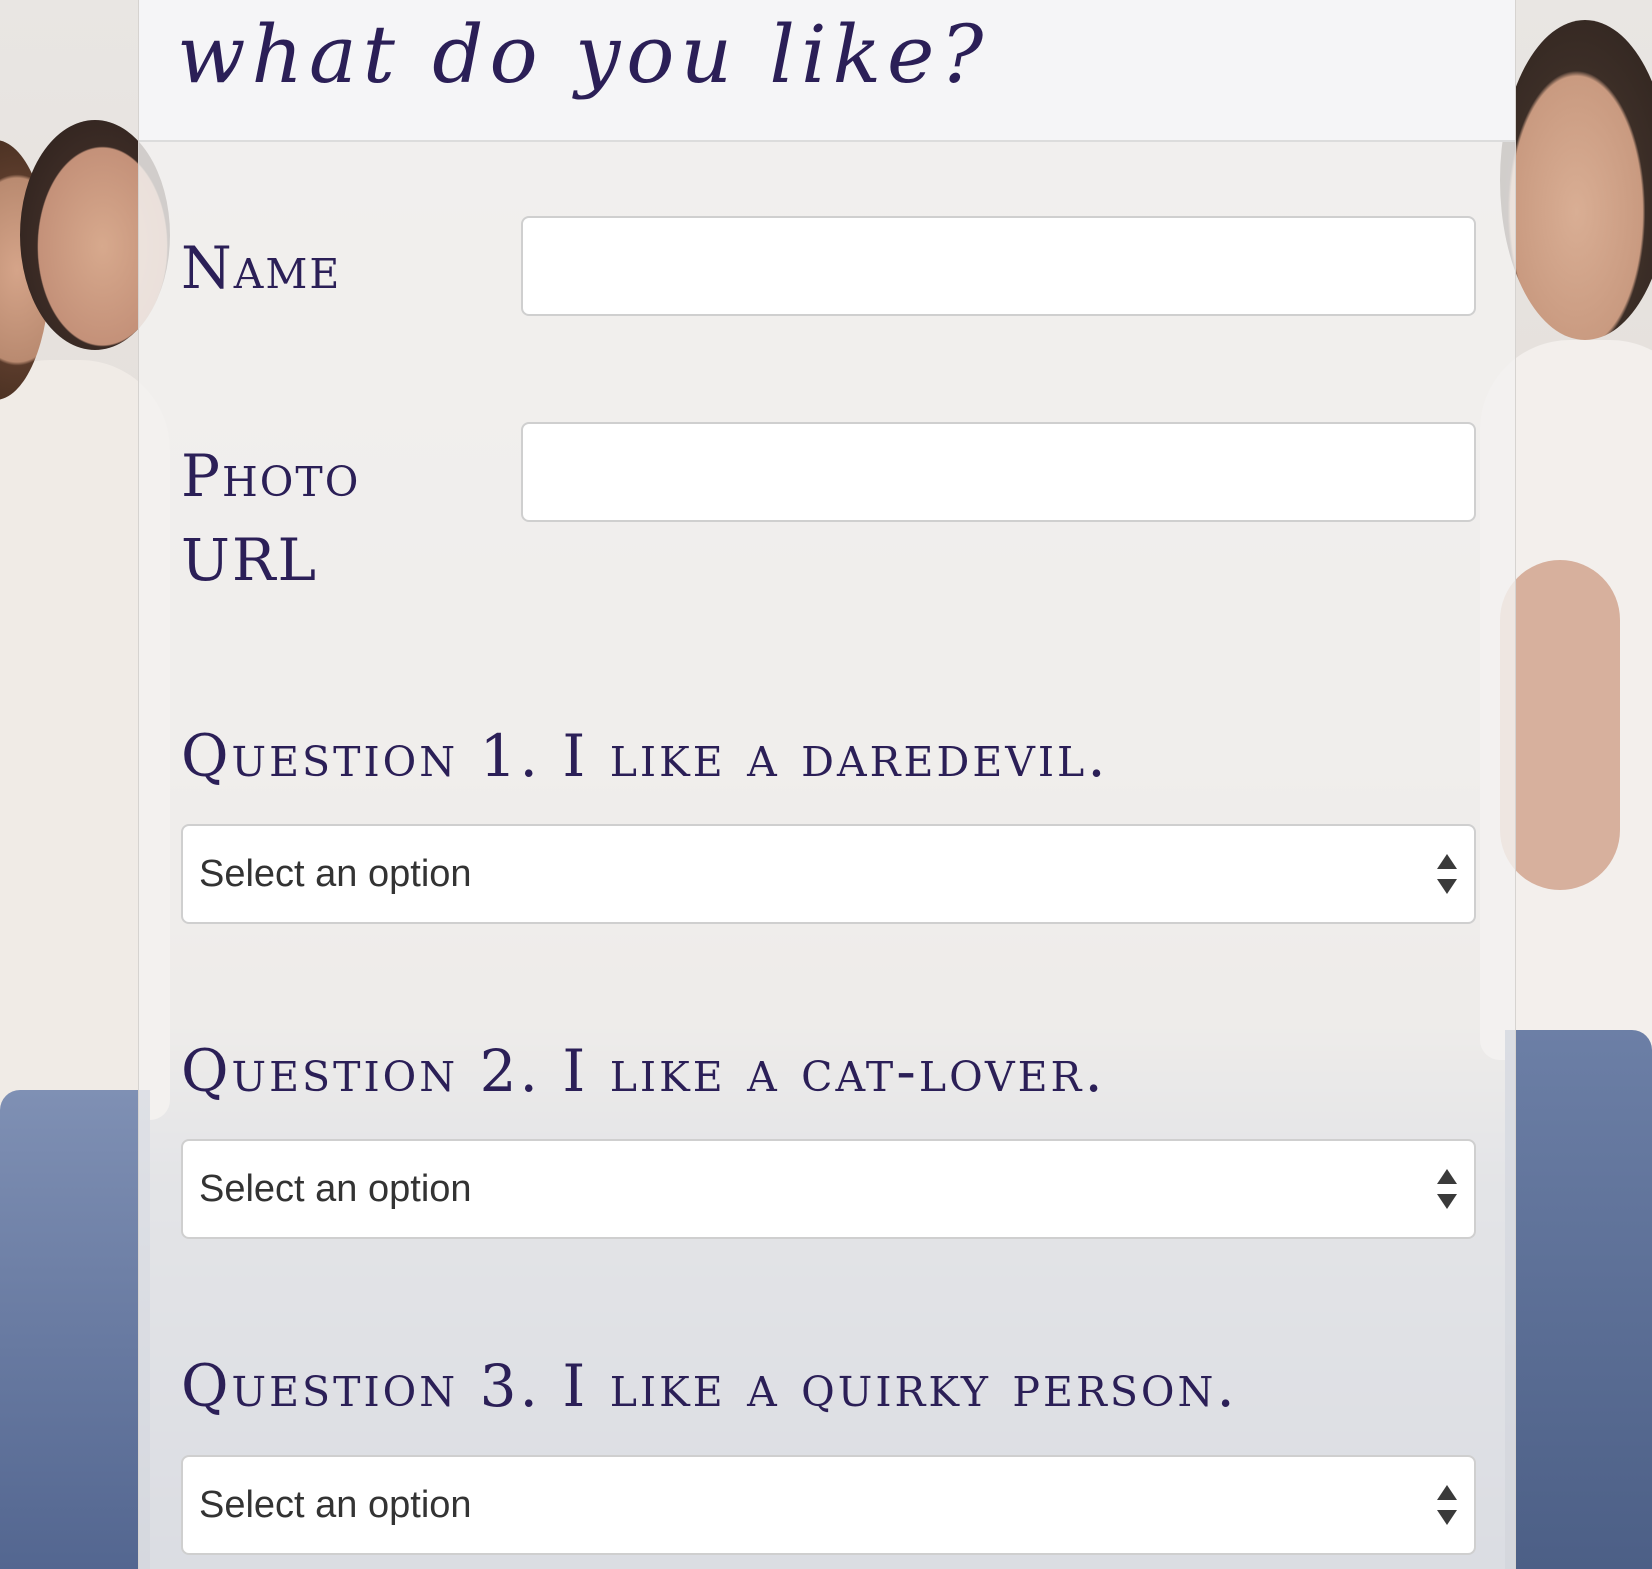 Image resolution: width=1652 pixels, height=1569 pixels. I want to click on question-3-select-value: Select an option, so click(335, 1504).